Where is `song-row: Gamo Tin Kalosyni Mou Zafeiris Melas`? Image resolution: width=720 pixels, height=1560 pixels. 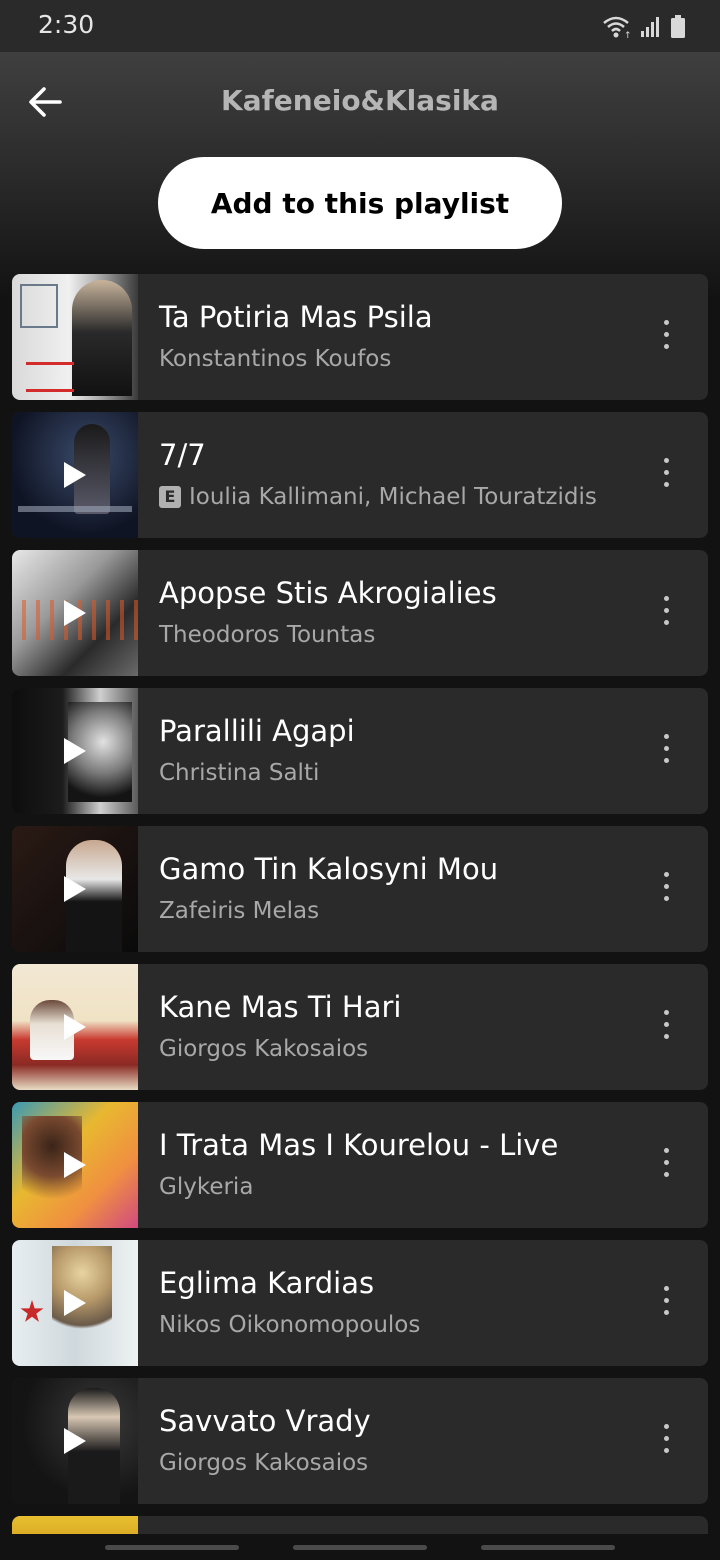
song-row: Gamo Tin Kalosyni Mou Zafeiris Melas is located at coordinates (360, 889).